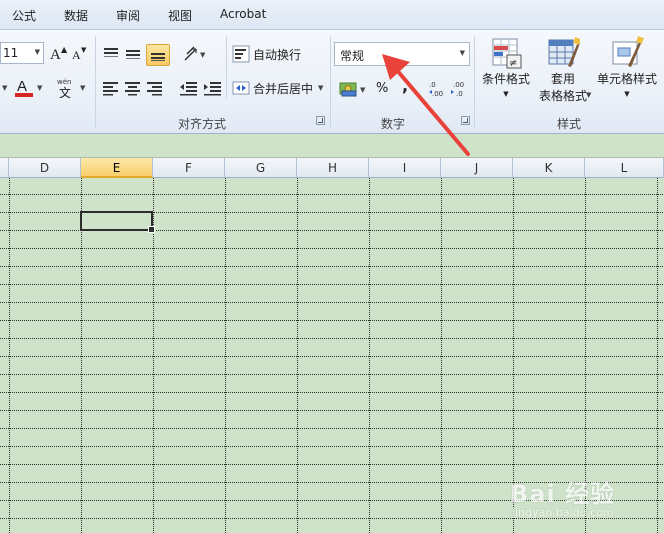  I want to click on tab-view: 视图, so click(180, 15).